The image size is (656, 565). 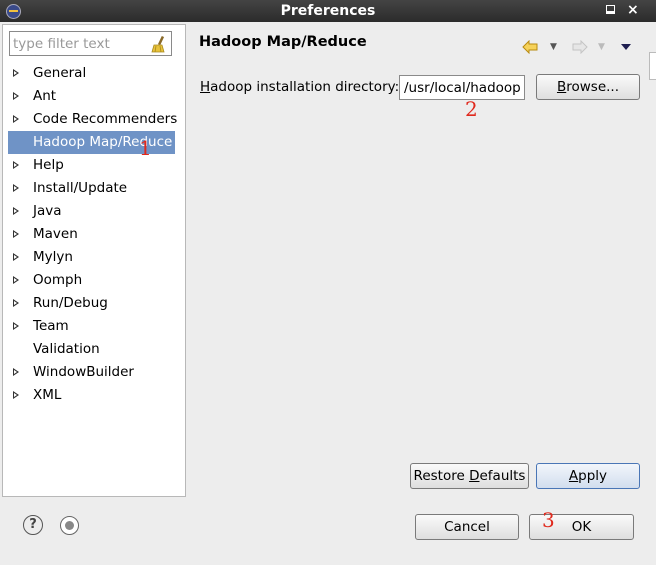 I want to click on help-icon: ?, so click(x=33, y=525).